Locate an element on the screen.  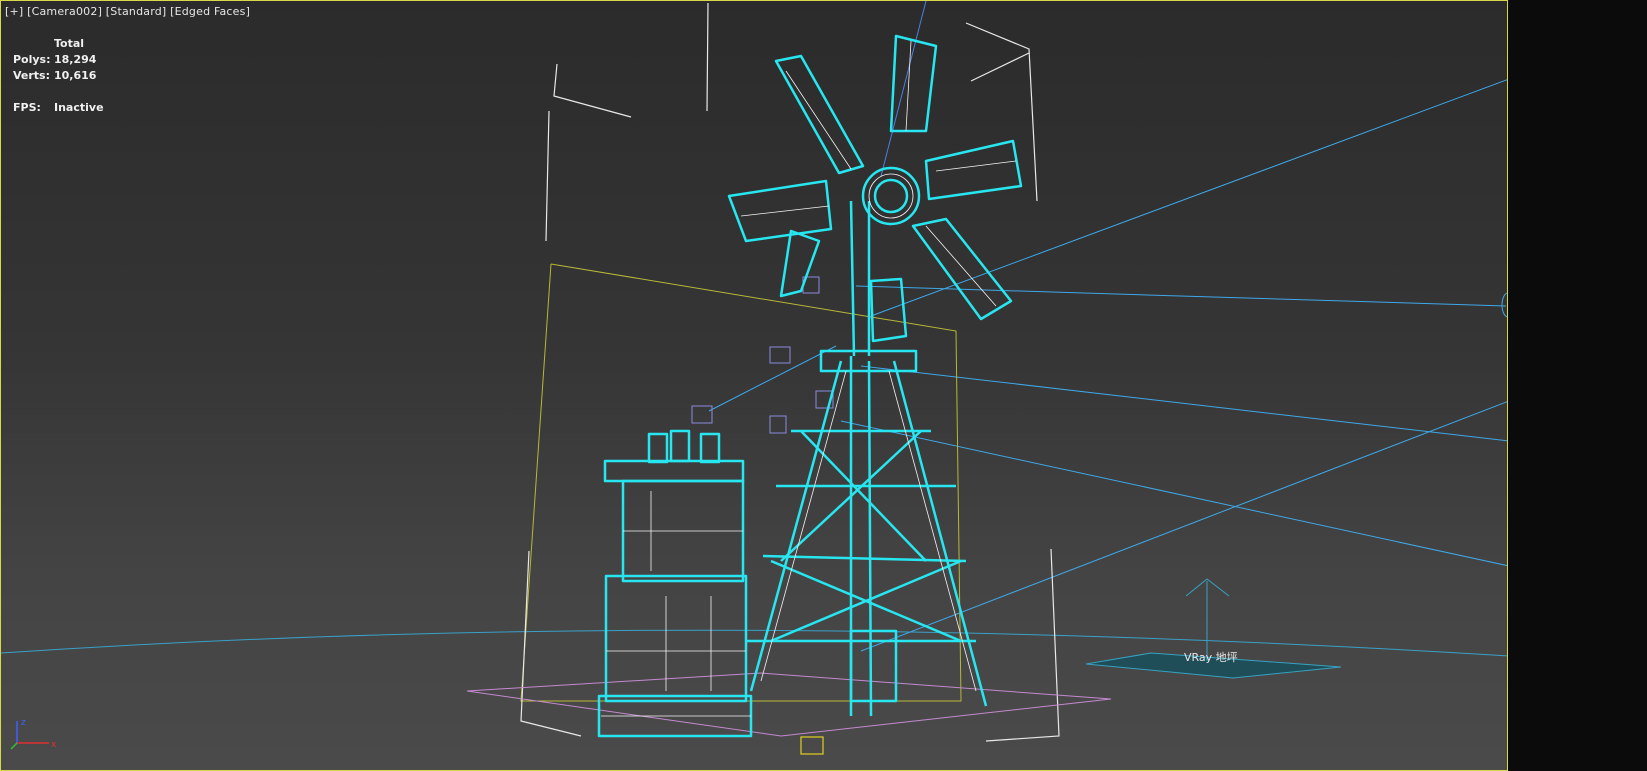
viewport-menu-plus: [+] is located at coordinates (14, 11).